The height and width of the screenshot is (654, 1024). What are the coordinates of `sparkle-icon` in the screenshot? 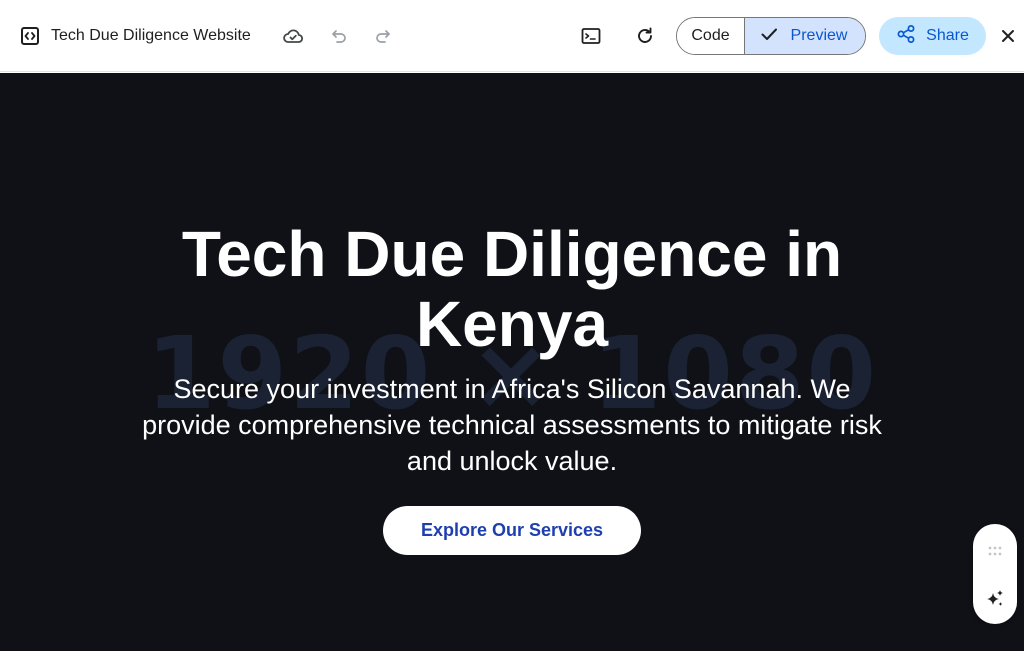 It's located at (995, 599).